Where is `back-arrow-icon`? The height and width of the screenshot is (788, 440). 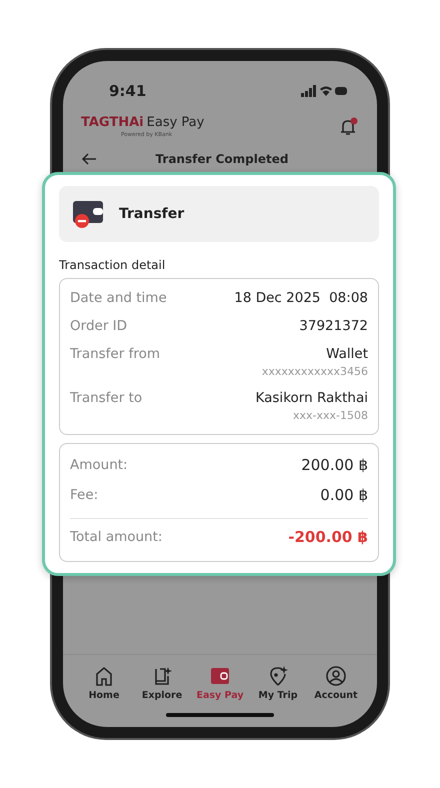
back-arrow-icon is located at coordinates (89, 159).